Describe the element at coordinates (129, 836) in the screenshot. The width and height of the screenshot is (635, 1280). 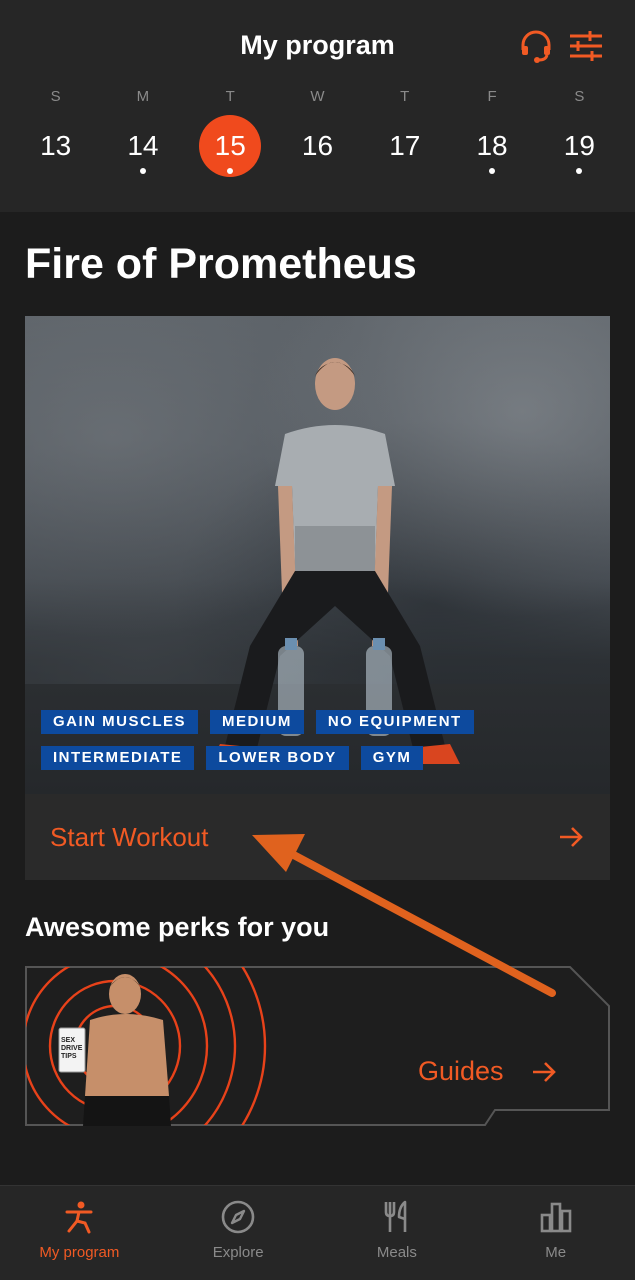
I see `start-workout-label: Start Workout` at that location.